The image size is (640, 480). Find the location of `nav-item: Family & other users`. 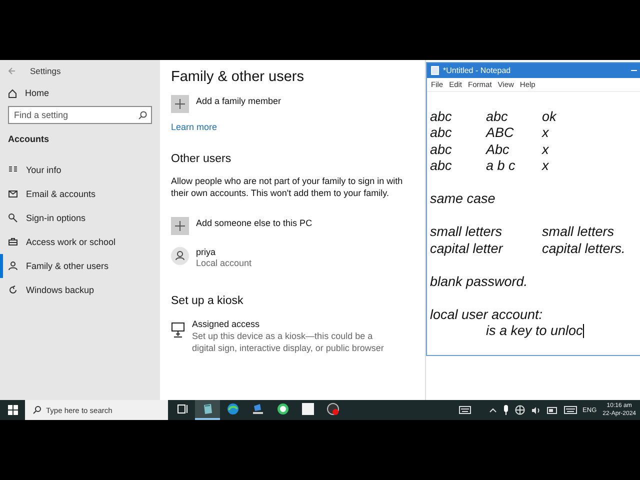

nav-item: Family & other users is located at coordinates (80, 266).